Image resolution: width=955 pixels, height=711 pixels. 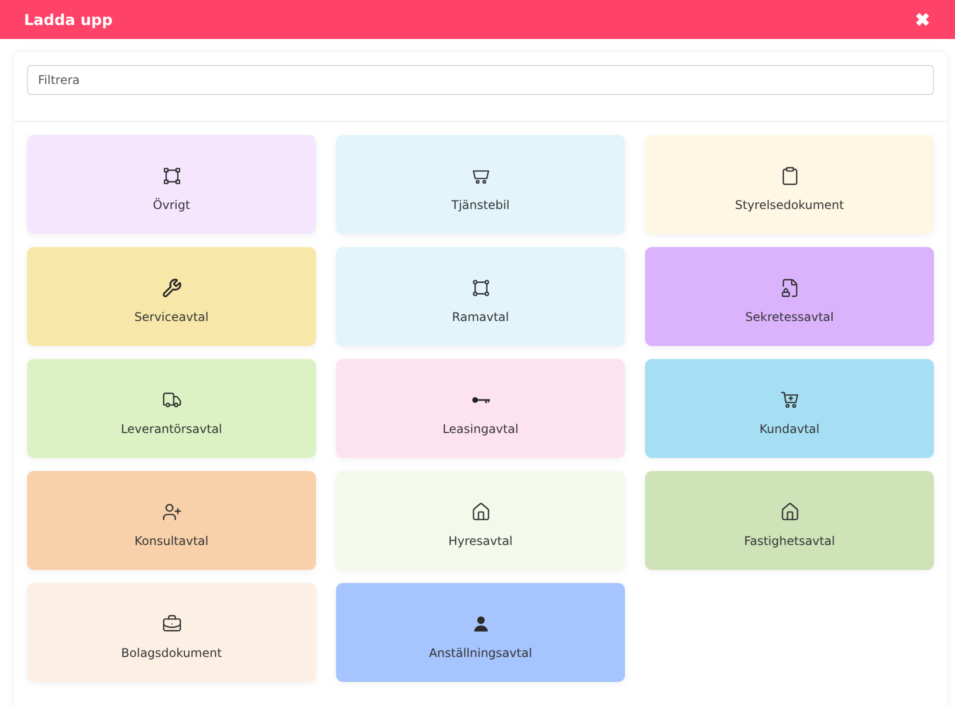 What do you see at coordinates (790, 288) in the screenshot?
I see `file-lock-icon` at bounding box center [790, 288].